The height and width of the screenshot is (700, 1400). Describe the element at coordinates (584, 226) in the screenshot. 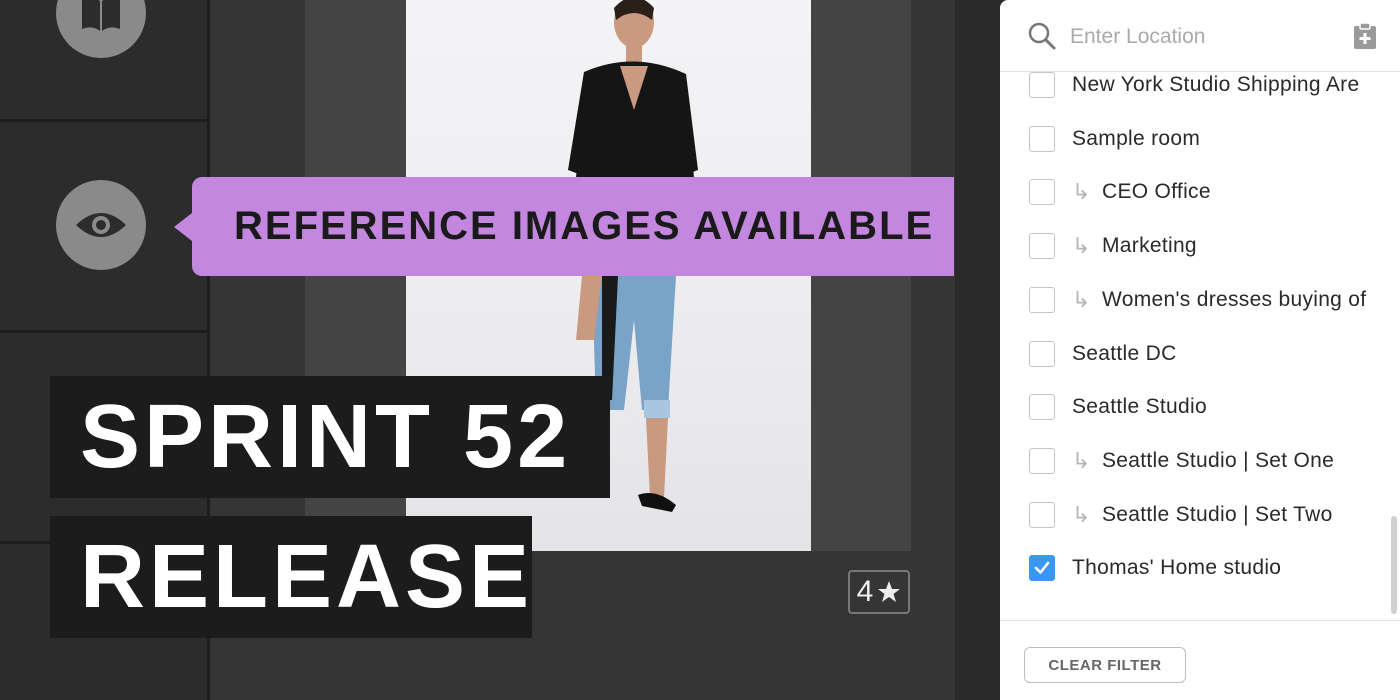

I see `tooltip-text: REFERENCE IMAGES AVAILABLE` at that location.